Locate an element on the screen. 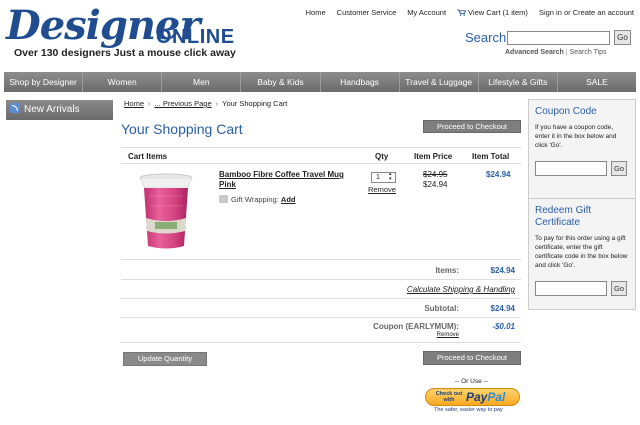 Image resolution: width=640 pixels, height=425 pixels. summary-subtotal-row: Subtotal: $24.94 is located at coordinates (321, 308).